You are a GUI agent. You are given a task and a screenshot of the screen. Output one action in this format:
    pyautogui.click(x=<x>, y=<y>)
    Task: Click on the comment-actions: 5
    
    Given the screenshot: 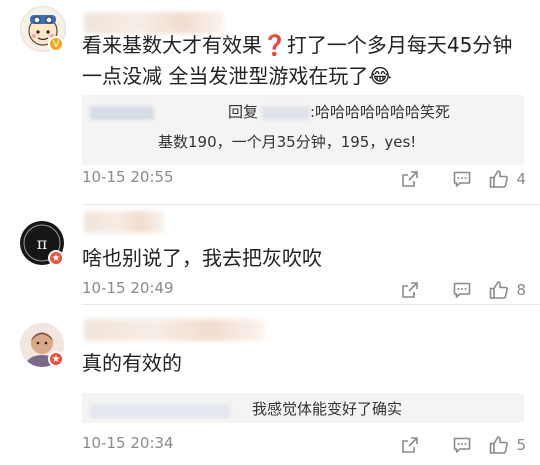 What is the action you would take?
    pyautogui.click(x=455, y=445)
    